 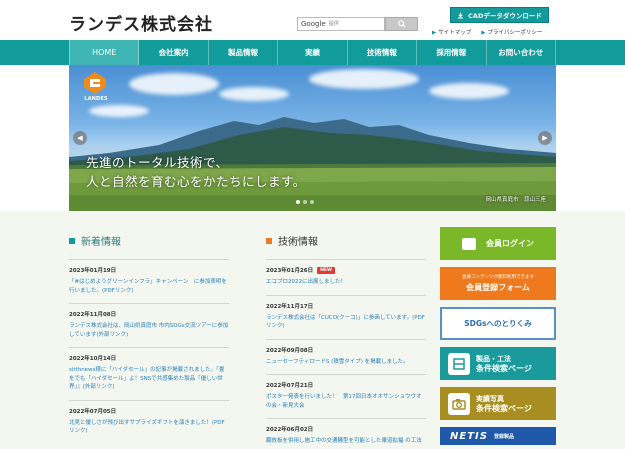 What do you see at coordinates (498, 363) in the screenshot?
I see `product-search-button: 製品・工法 条件検索ページ` at bounding box center [498, 363].